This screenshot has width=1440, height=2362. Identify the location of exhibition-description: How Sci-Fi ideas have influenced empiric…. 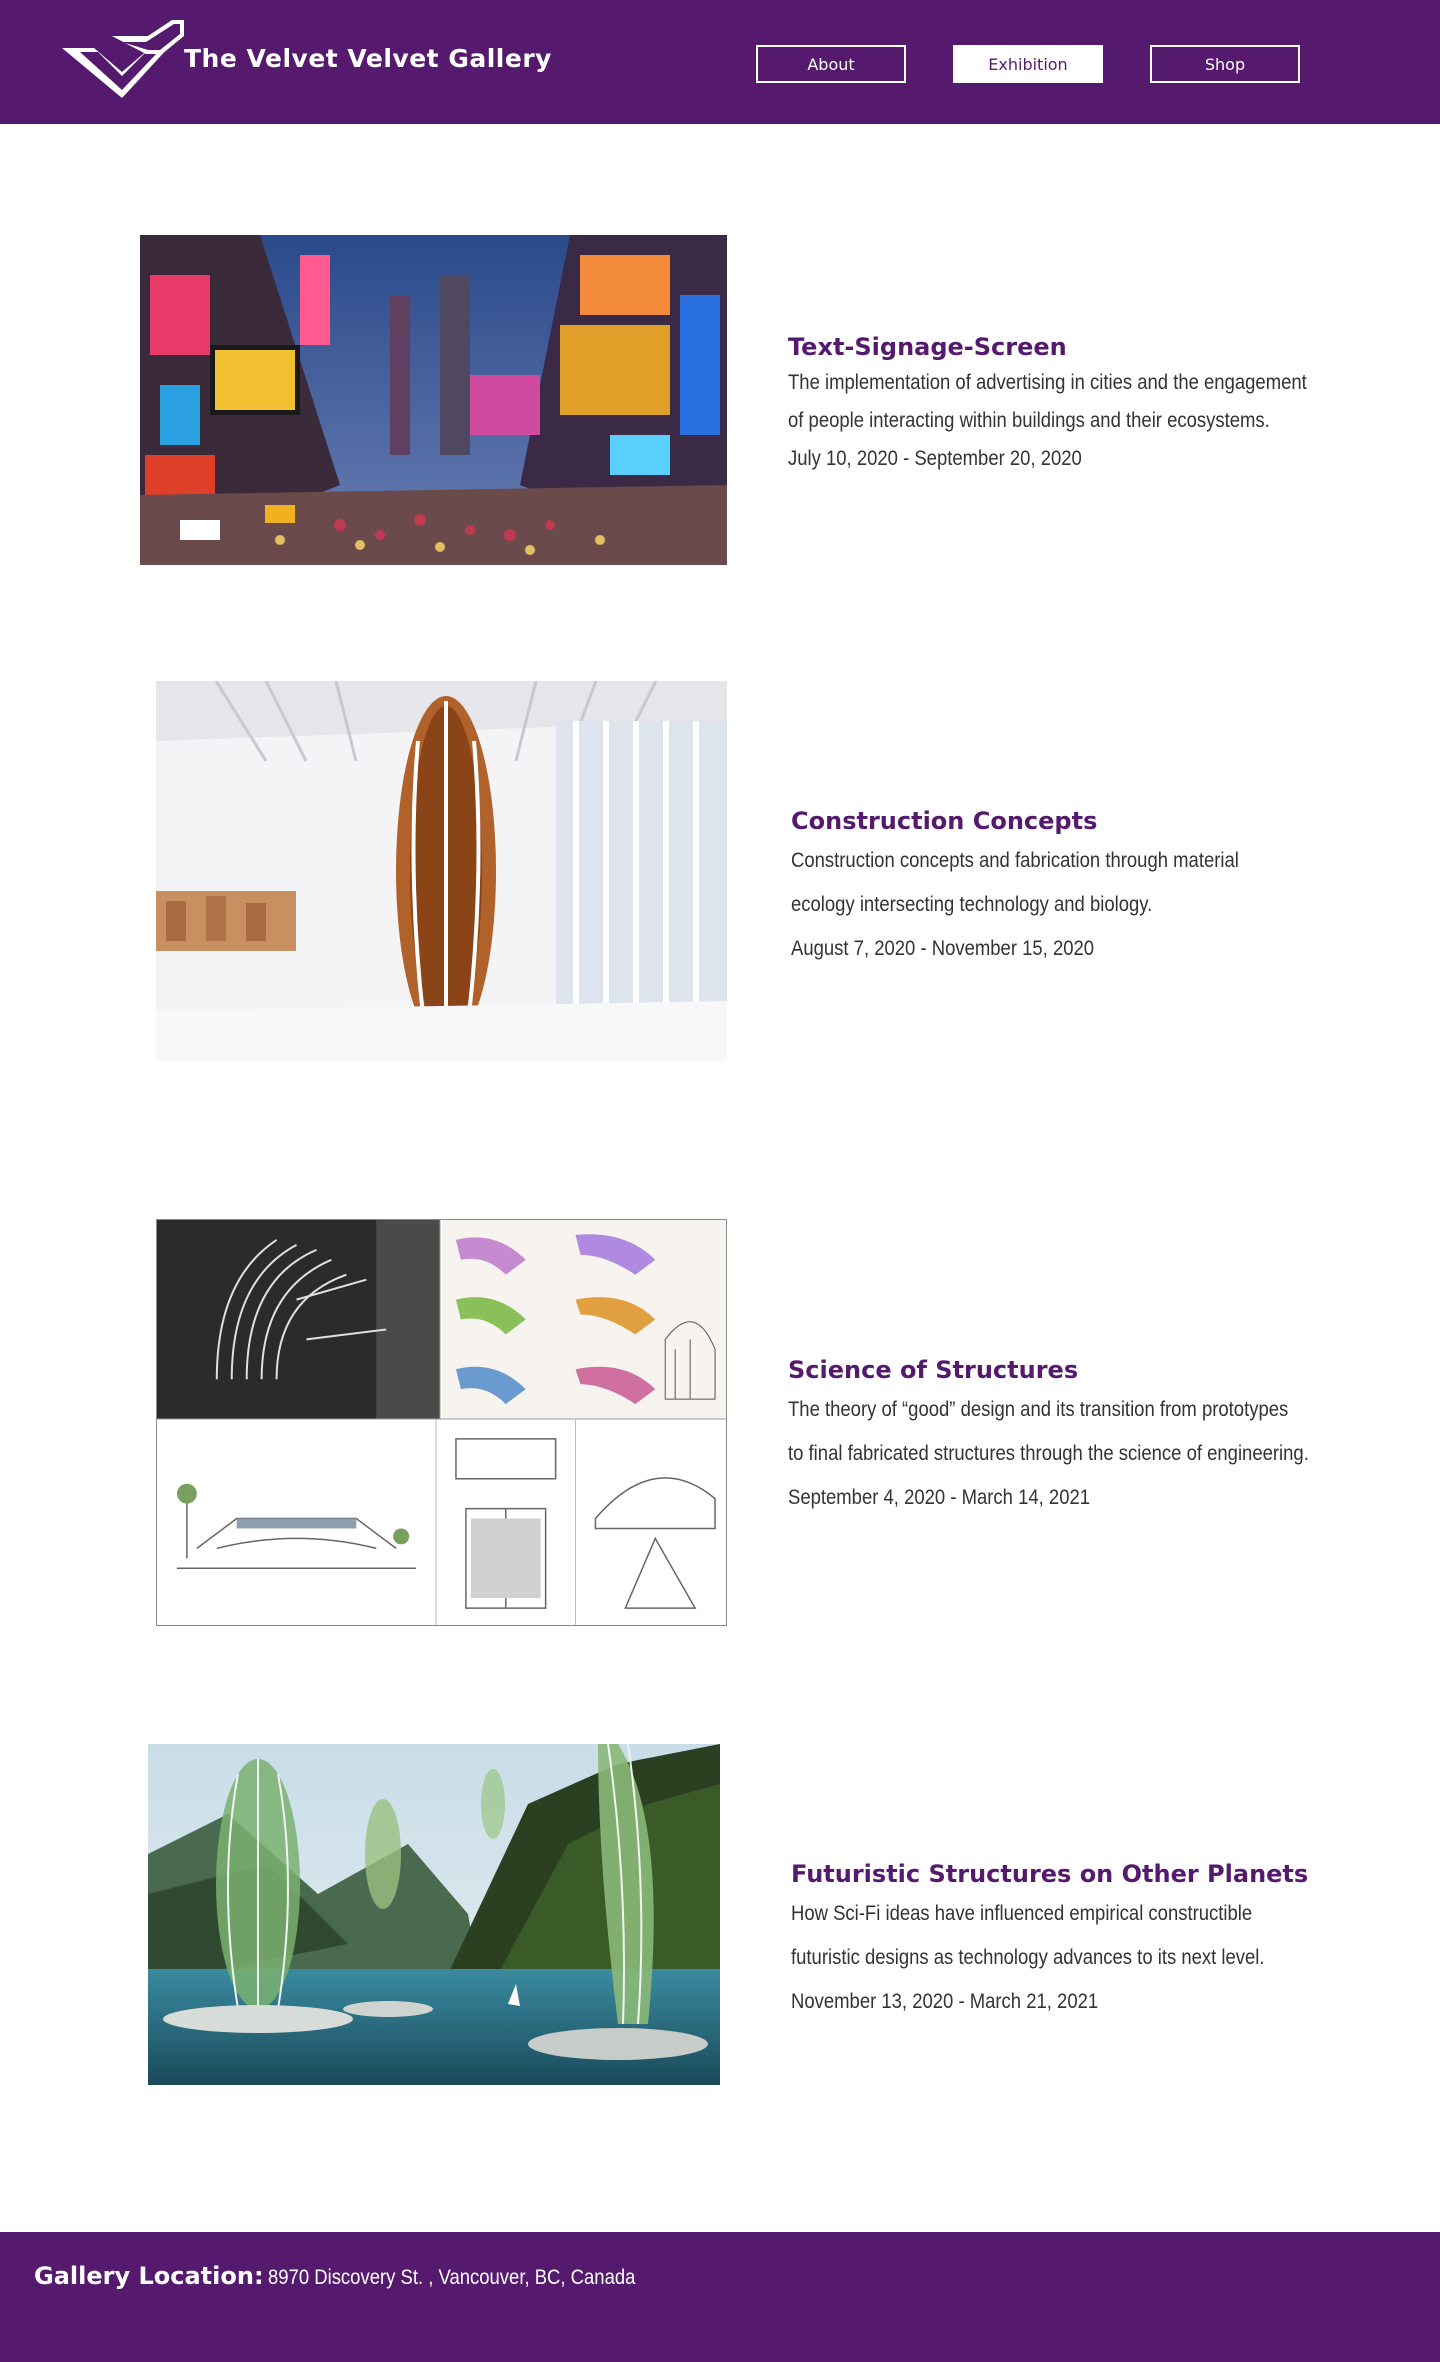
(1022, 1913).